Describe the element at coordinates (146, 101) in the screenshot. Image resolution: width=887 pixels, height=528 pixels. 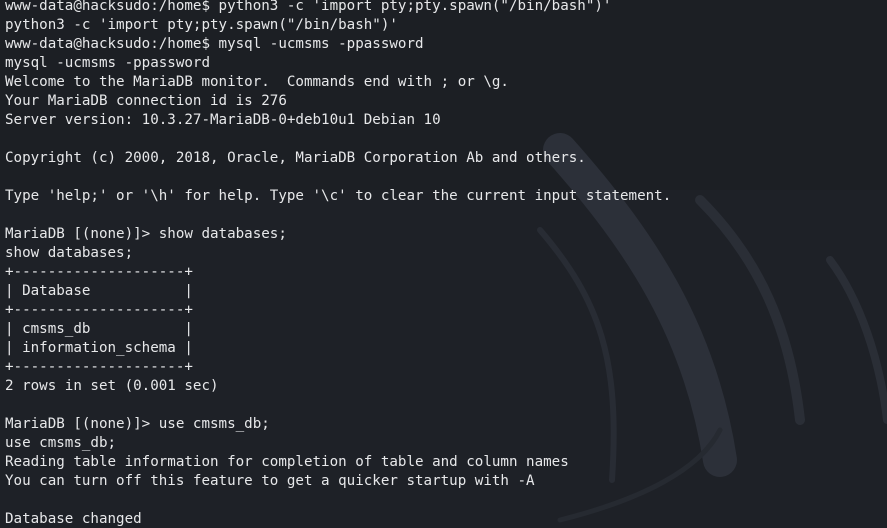
I see `terminal-line: Your MariaDB connection id is 276` at that location.